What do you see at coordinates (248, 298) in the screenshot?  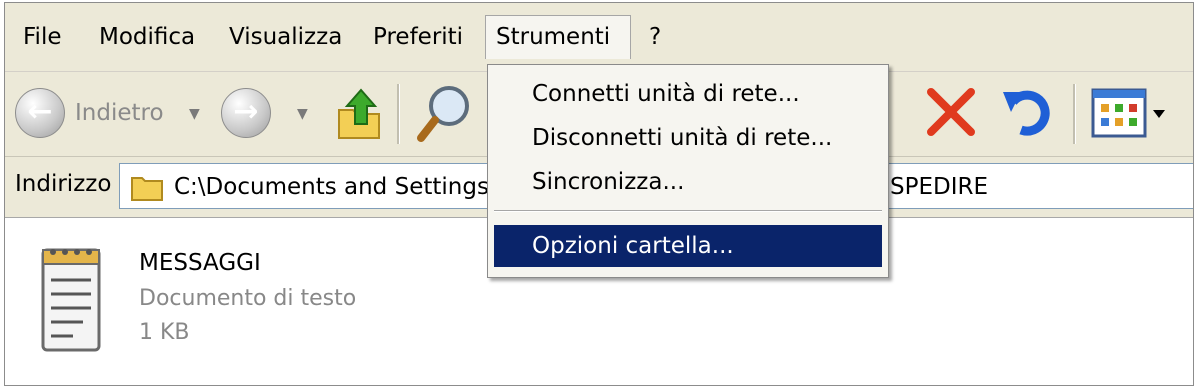 I see `file-type: Documento di testo` at bounding box center [248, 298].